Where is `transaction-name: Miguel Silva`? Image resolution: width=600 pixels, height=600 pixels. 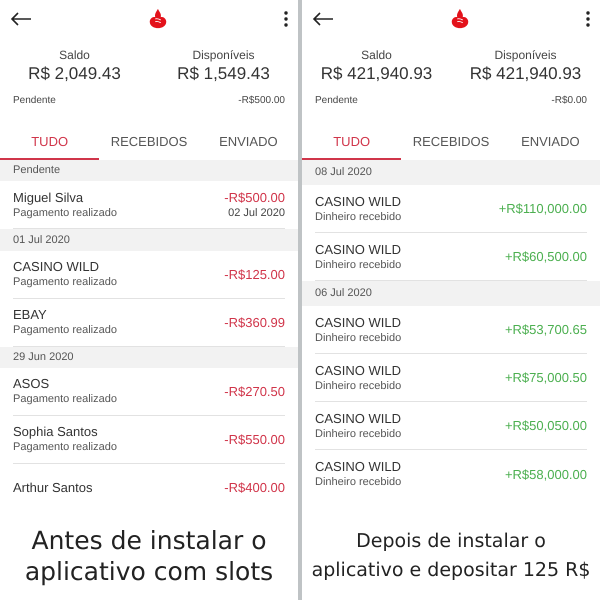 transaction-name: Miguel Silva is located at coordinates (48, 197).